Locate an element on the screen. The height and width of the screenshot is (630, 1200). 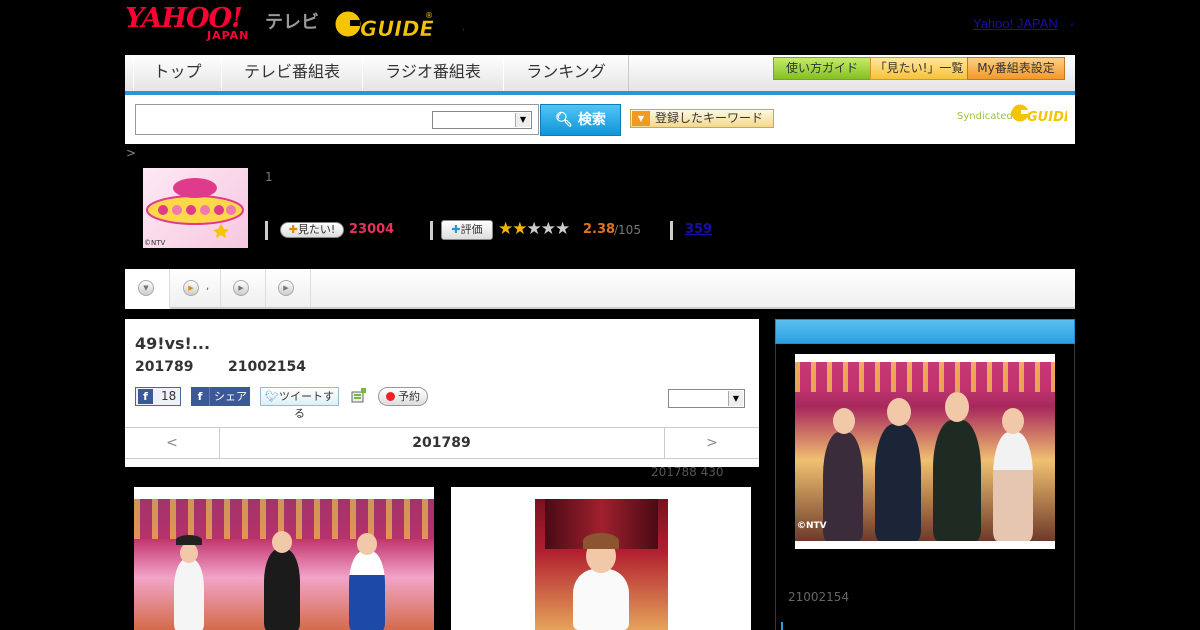
rate-label: 評価 is located at coordinates (471, 229).